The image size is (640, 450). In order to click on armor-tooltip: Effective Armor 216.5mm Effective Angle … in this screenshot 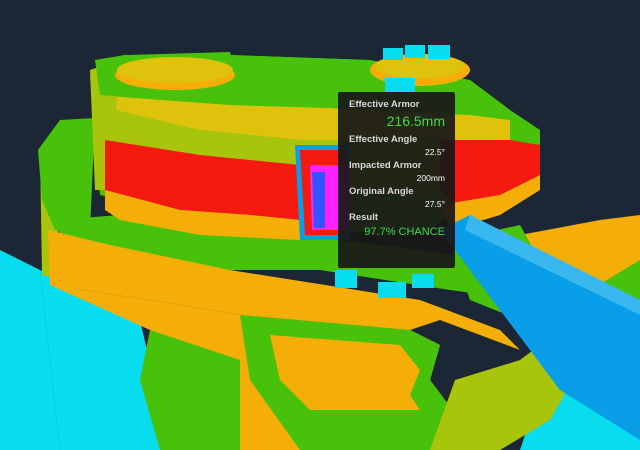, I will do `click(396, 180)`.